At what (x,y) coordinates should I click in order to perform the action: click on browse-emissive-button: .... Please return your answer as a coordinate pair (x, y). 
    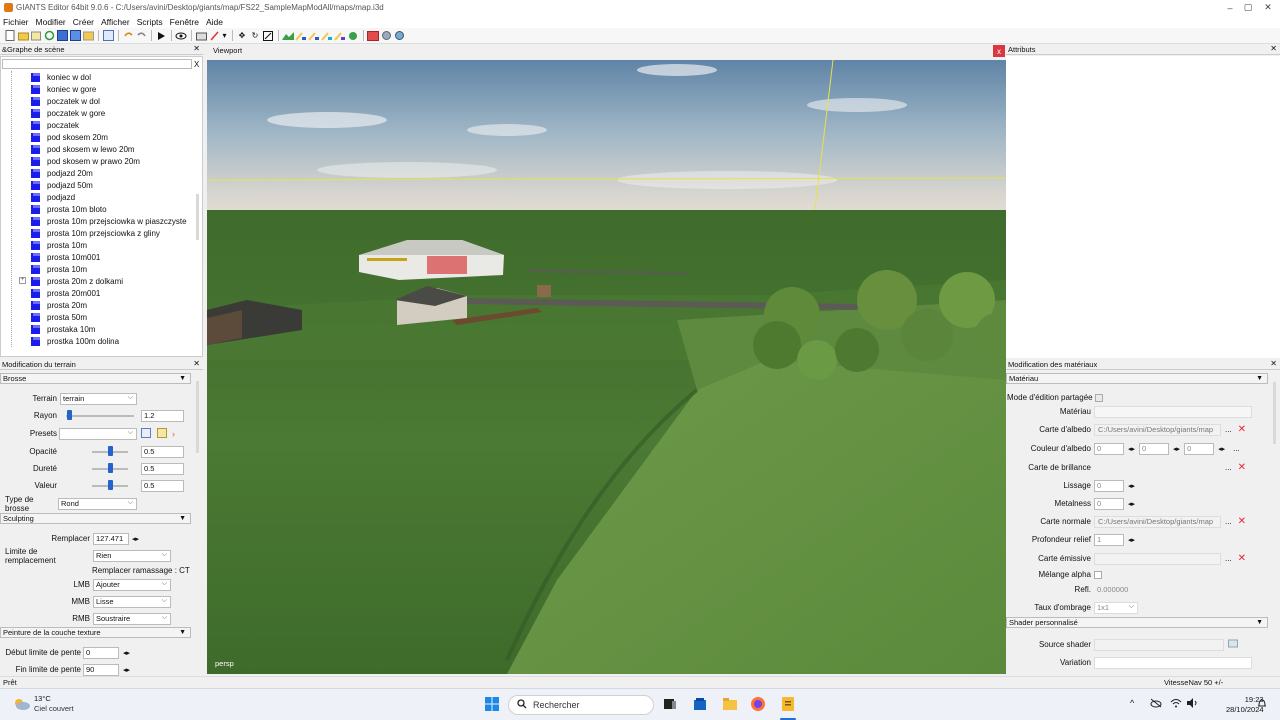
    Looking at the image, I should click on (1228, 558).